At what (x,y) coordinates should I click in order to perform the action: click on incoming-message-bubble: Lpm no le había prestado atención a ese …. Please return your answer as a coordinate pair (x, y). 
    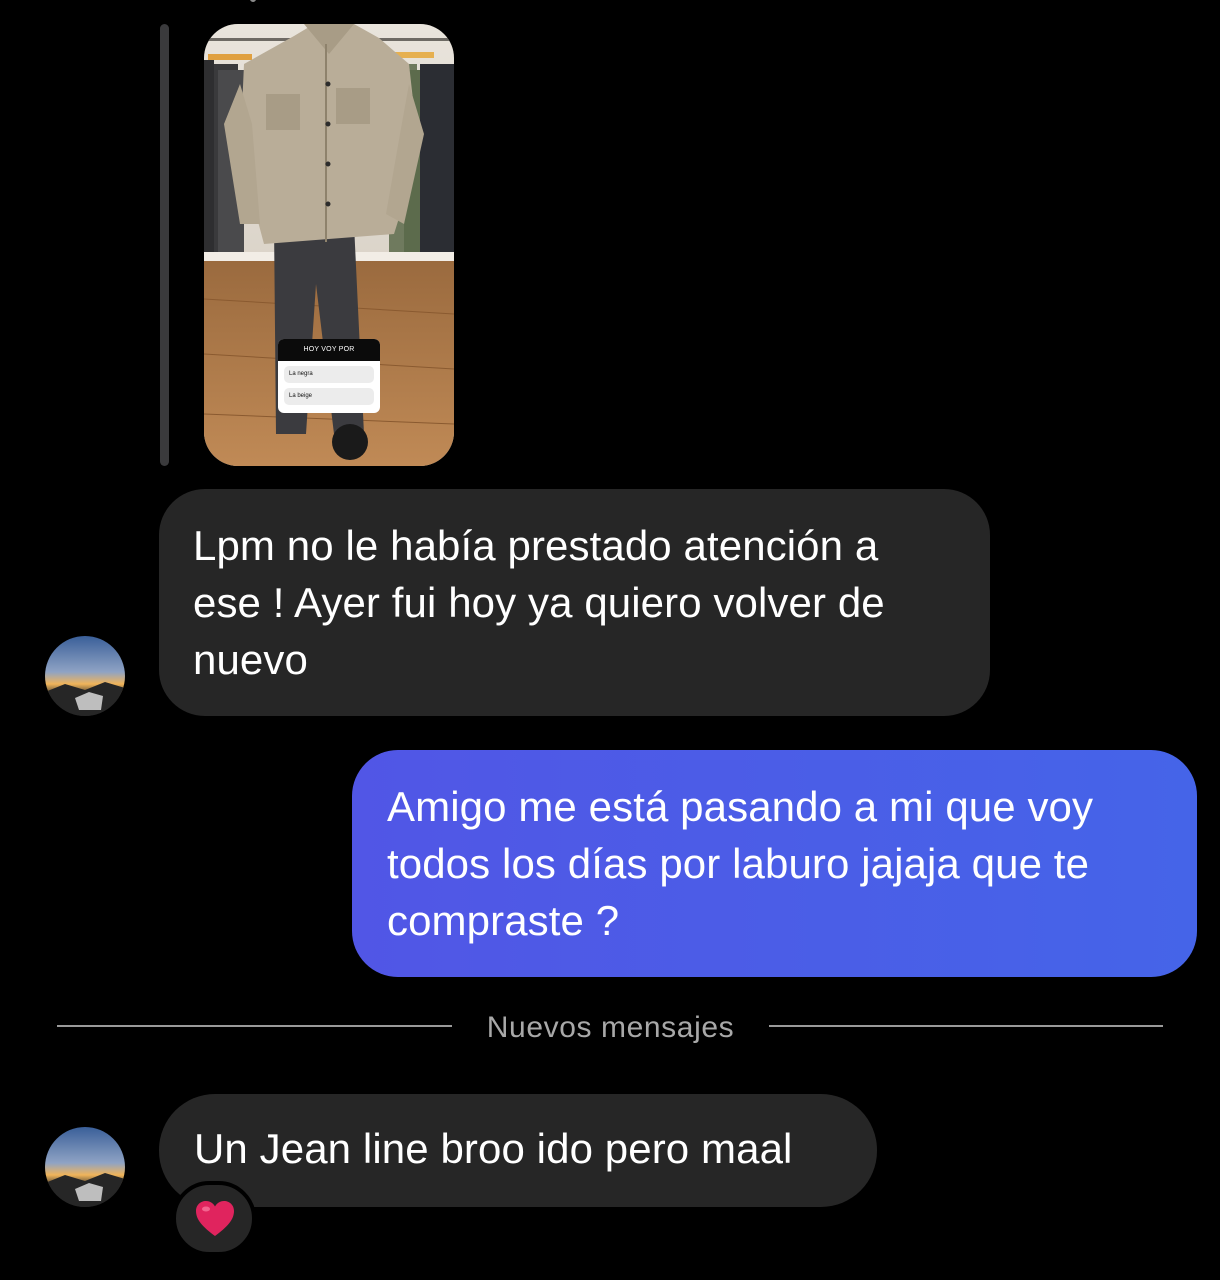
    Looking at the image, I should click on (574, 602).